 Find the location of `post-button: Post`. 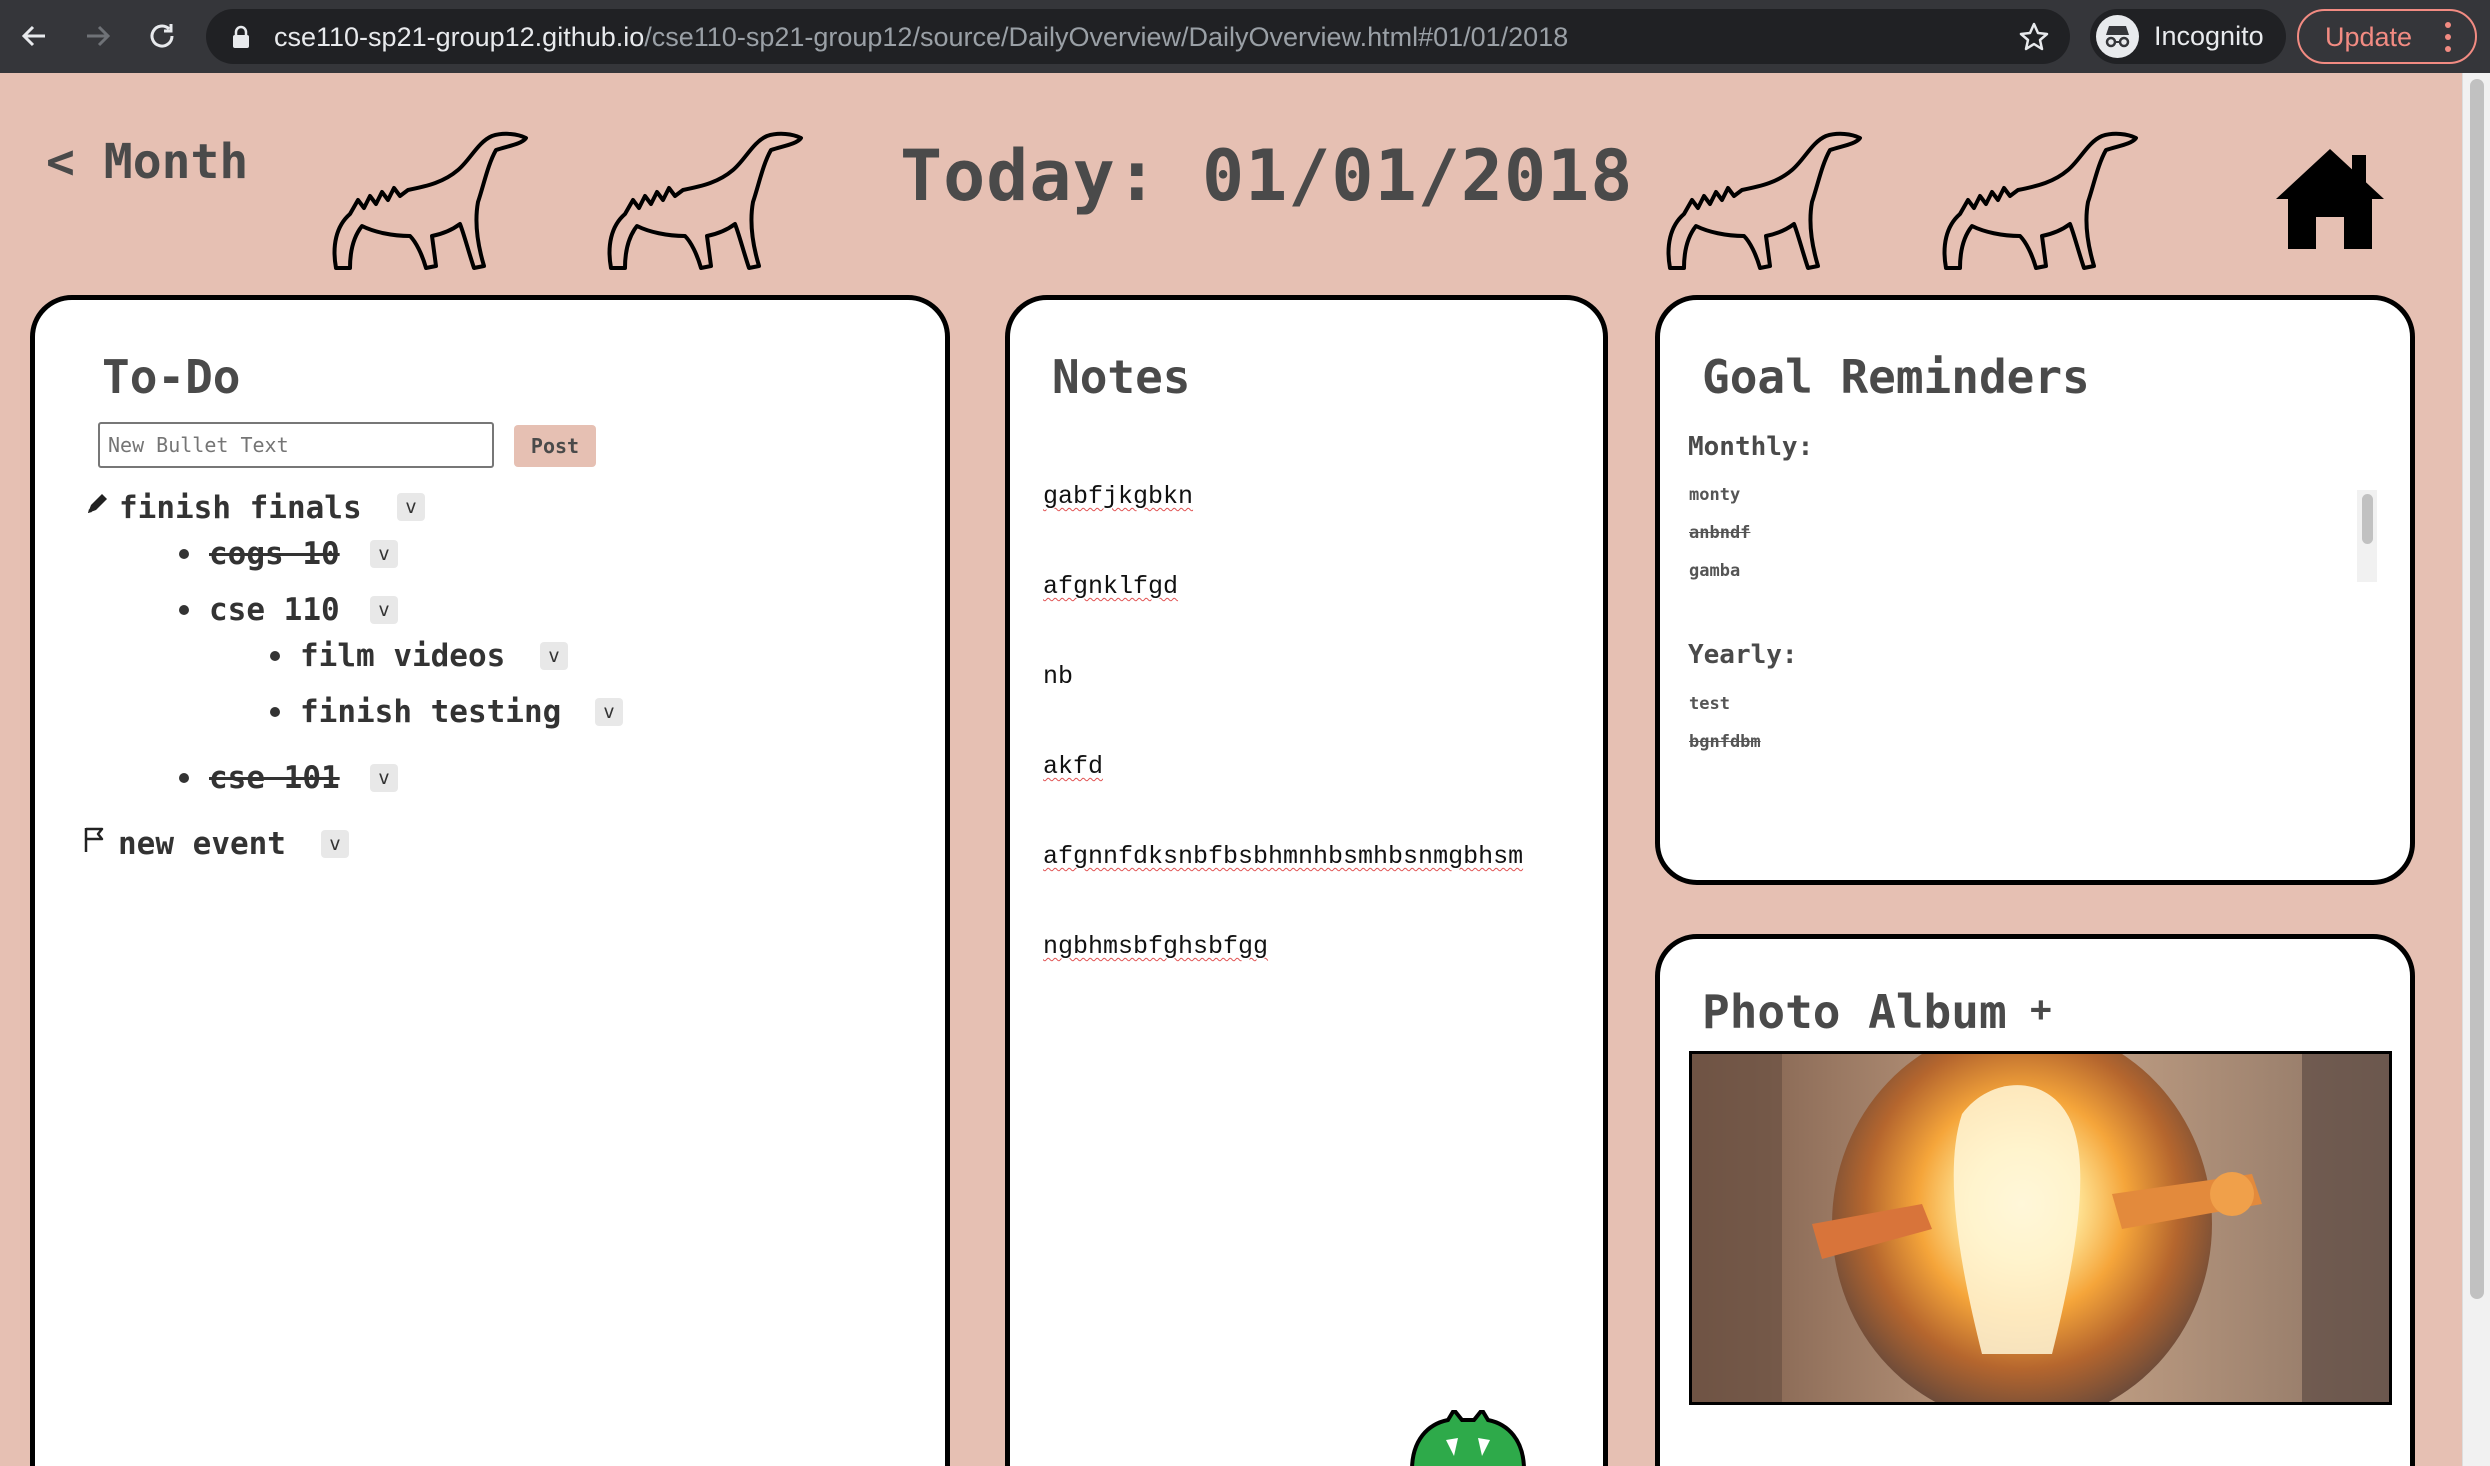

post-button: Post is located at coordinates (555, 446).